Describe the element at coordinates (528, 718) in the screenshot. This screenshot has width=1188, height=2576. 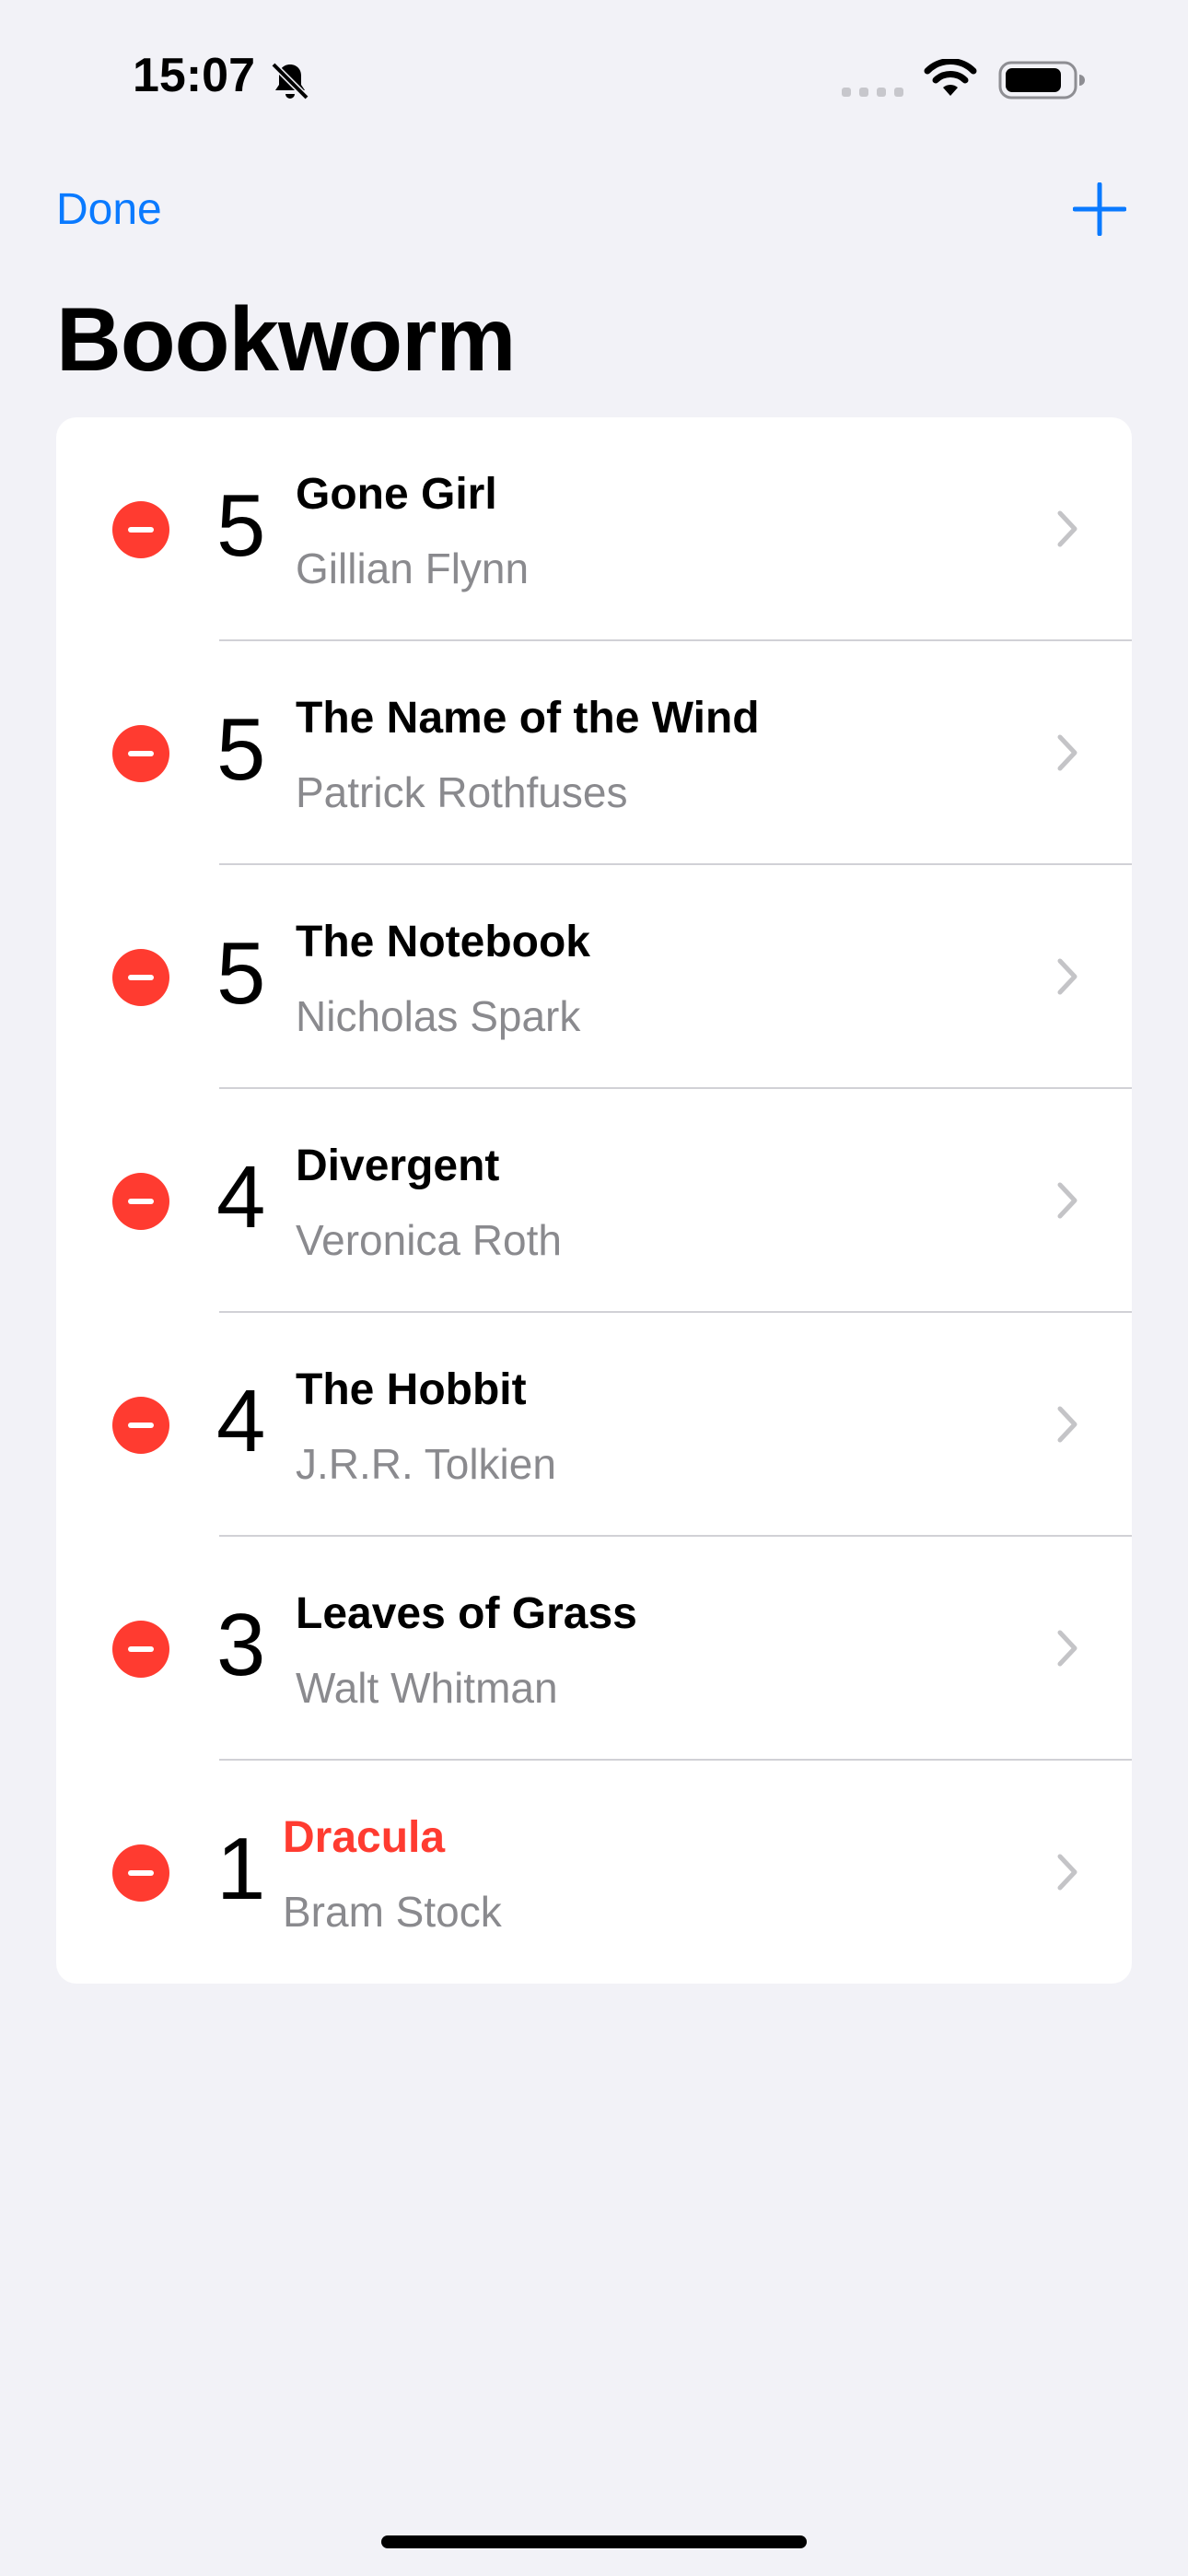
I see `book-title: The Name of the Wind` at that location.